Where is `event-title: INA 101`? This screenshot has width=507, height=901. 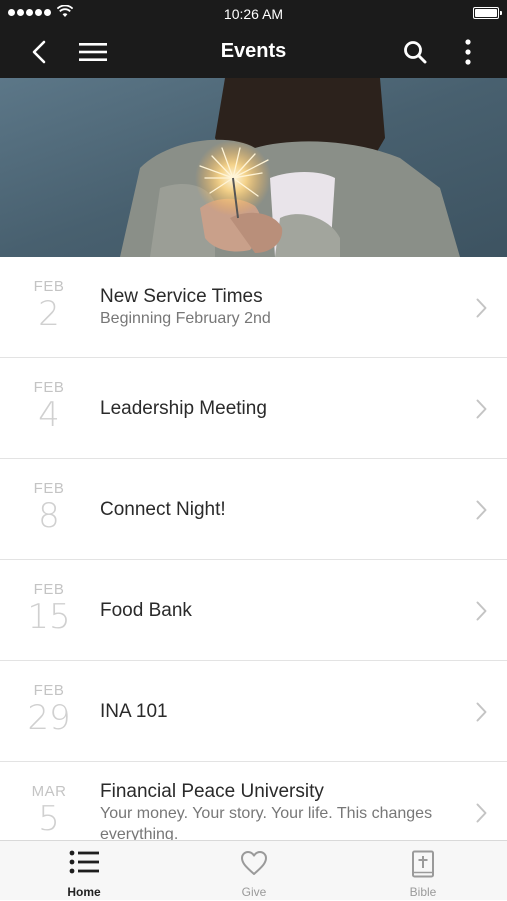
event-title: INA 101 is located at coordinates (134, 711).